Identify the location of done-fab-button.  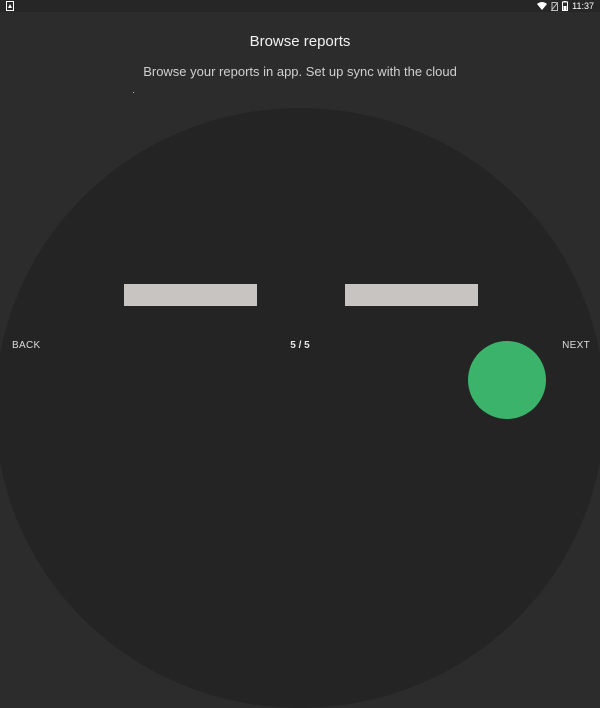
(507, 380).